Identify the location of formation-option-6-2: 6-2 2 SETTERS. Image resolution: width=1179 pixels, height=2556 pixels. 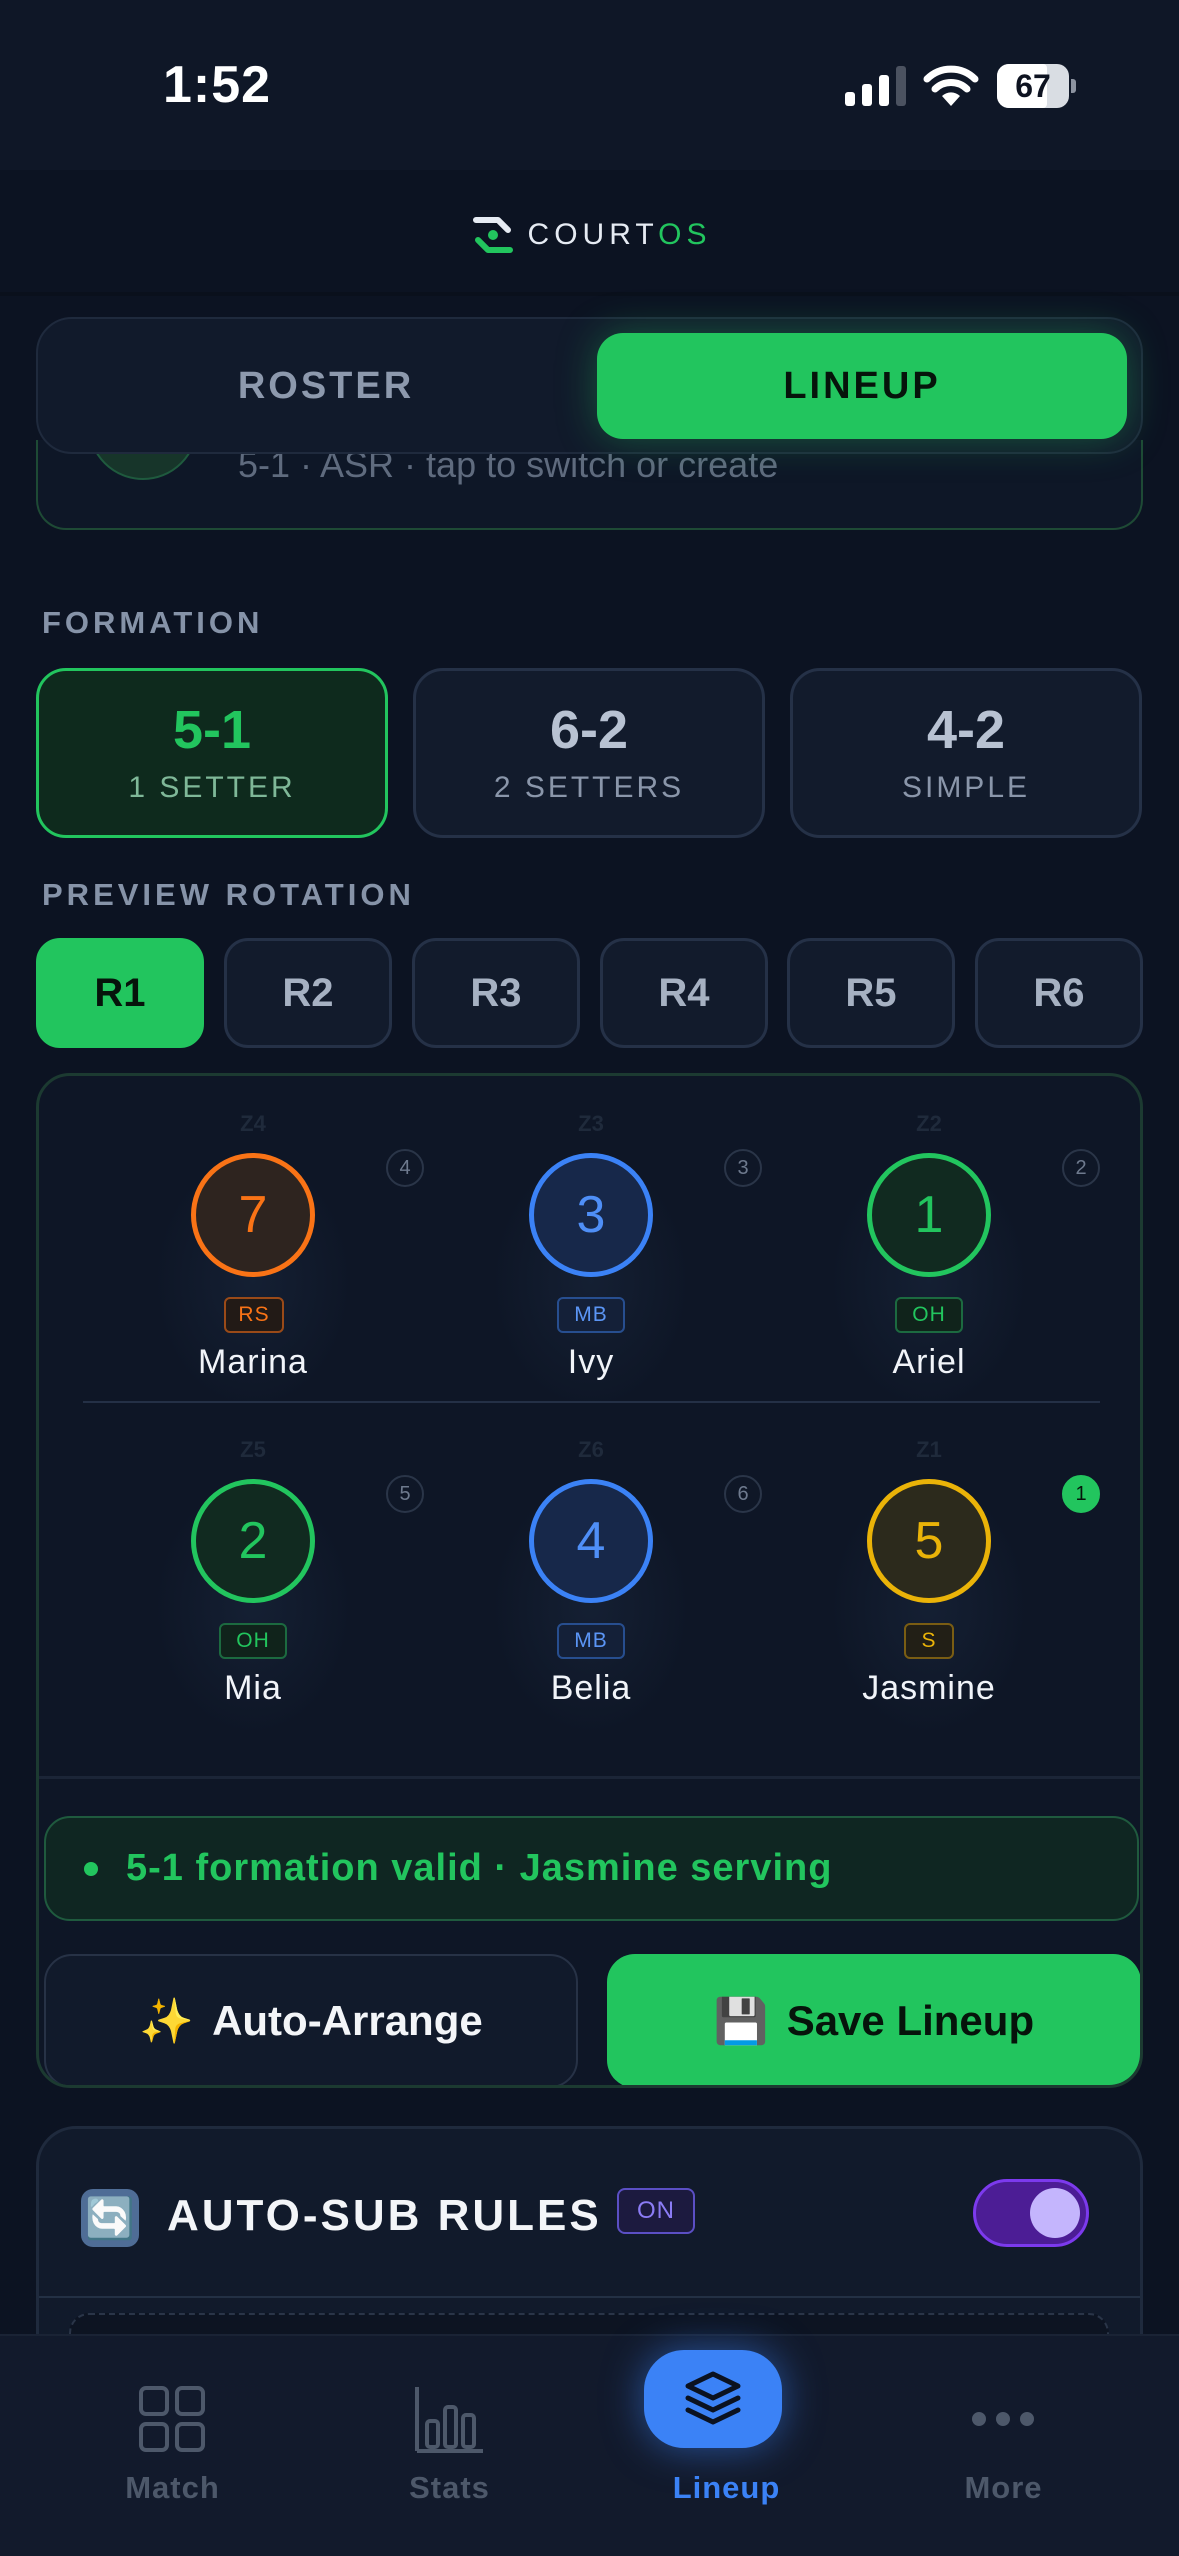
(589, 753).